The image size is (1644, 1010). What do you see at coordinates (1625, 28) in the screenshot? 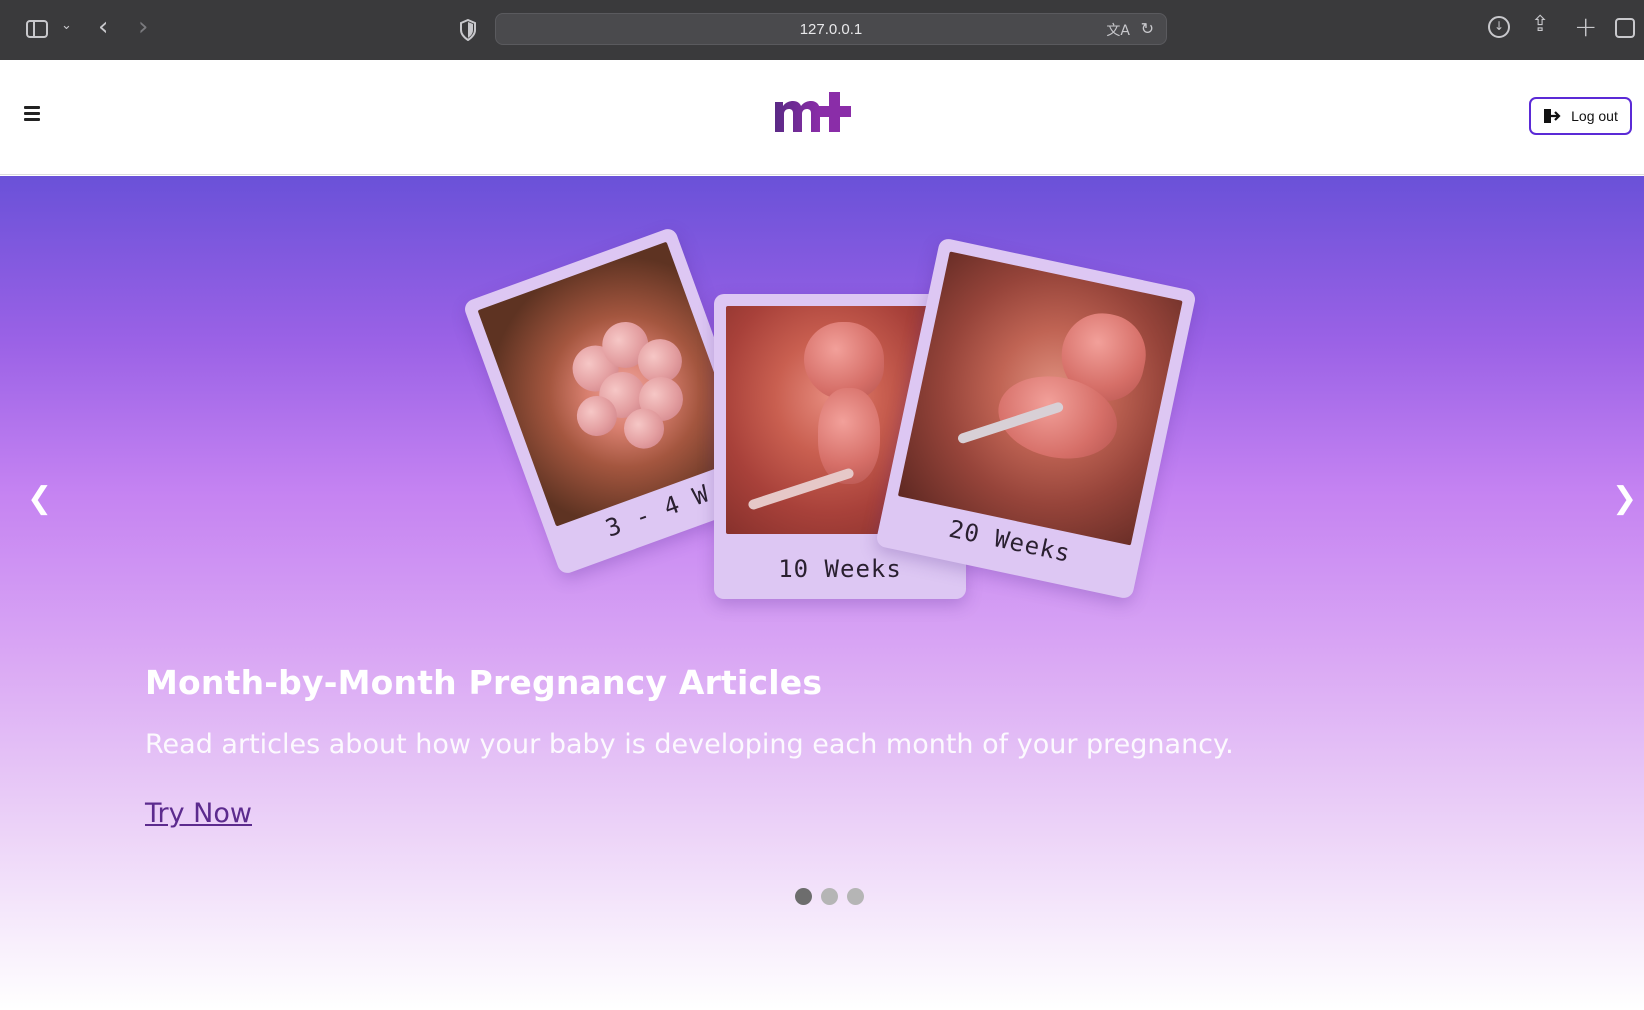
I see `tabs-overview-icon` at bounding box center [1625, 28].